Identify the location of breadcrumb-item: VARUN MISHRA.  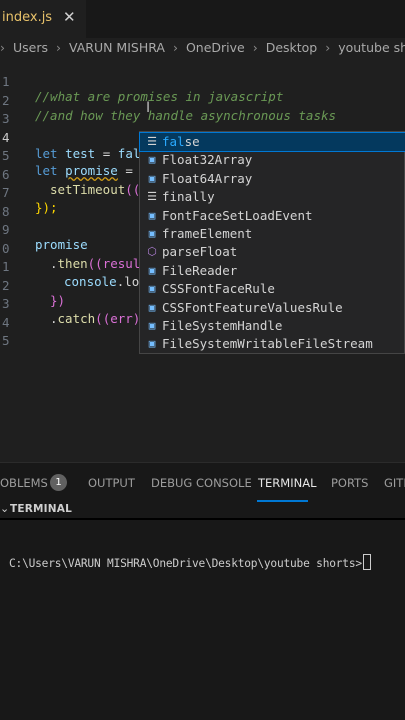
(117, 47).